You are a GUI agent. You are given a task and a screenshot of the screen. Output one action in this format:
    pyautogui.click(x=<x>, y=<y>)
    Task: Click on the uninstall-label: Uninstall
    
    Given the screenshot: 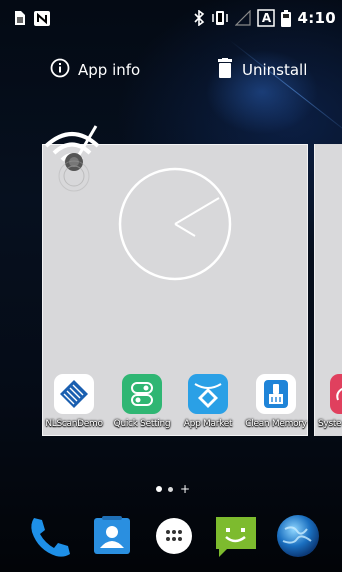 What is the action you would take?
    pyautogui.click(x=275, y=70)
    